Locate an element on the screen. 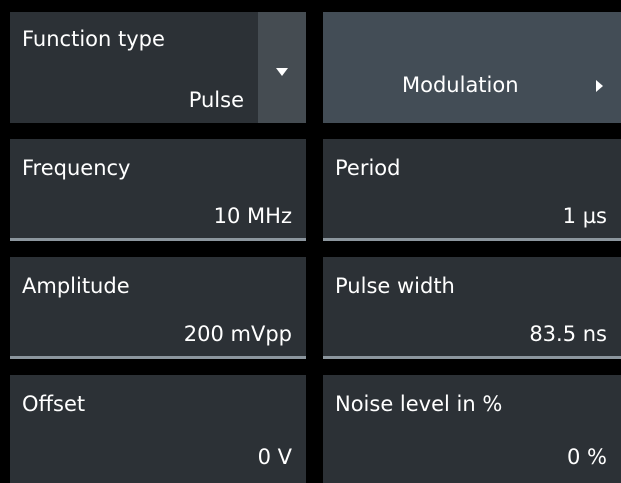 This screenshot has width=621, height=483. frequency-label: Frequency is located at coordinates (76, 168).